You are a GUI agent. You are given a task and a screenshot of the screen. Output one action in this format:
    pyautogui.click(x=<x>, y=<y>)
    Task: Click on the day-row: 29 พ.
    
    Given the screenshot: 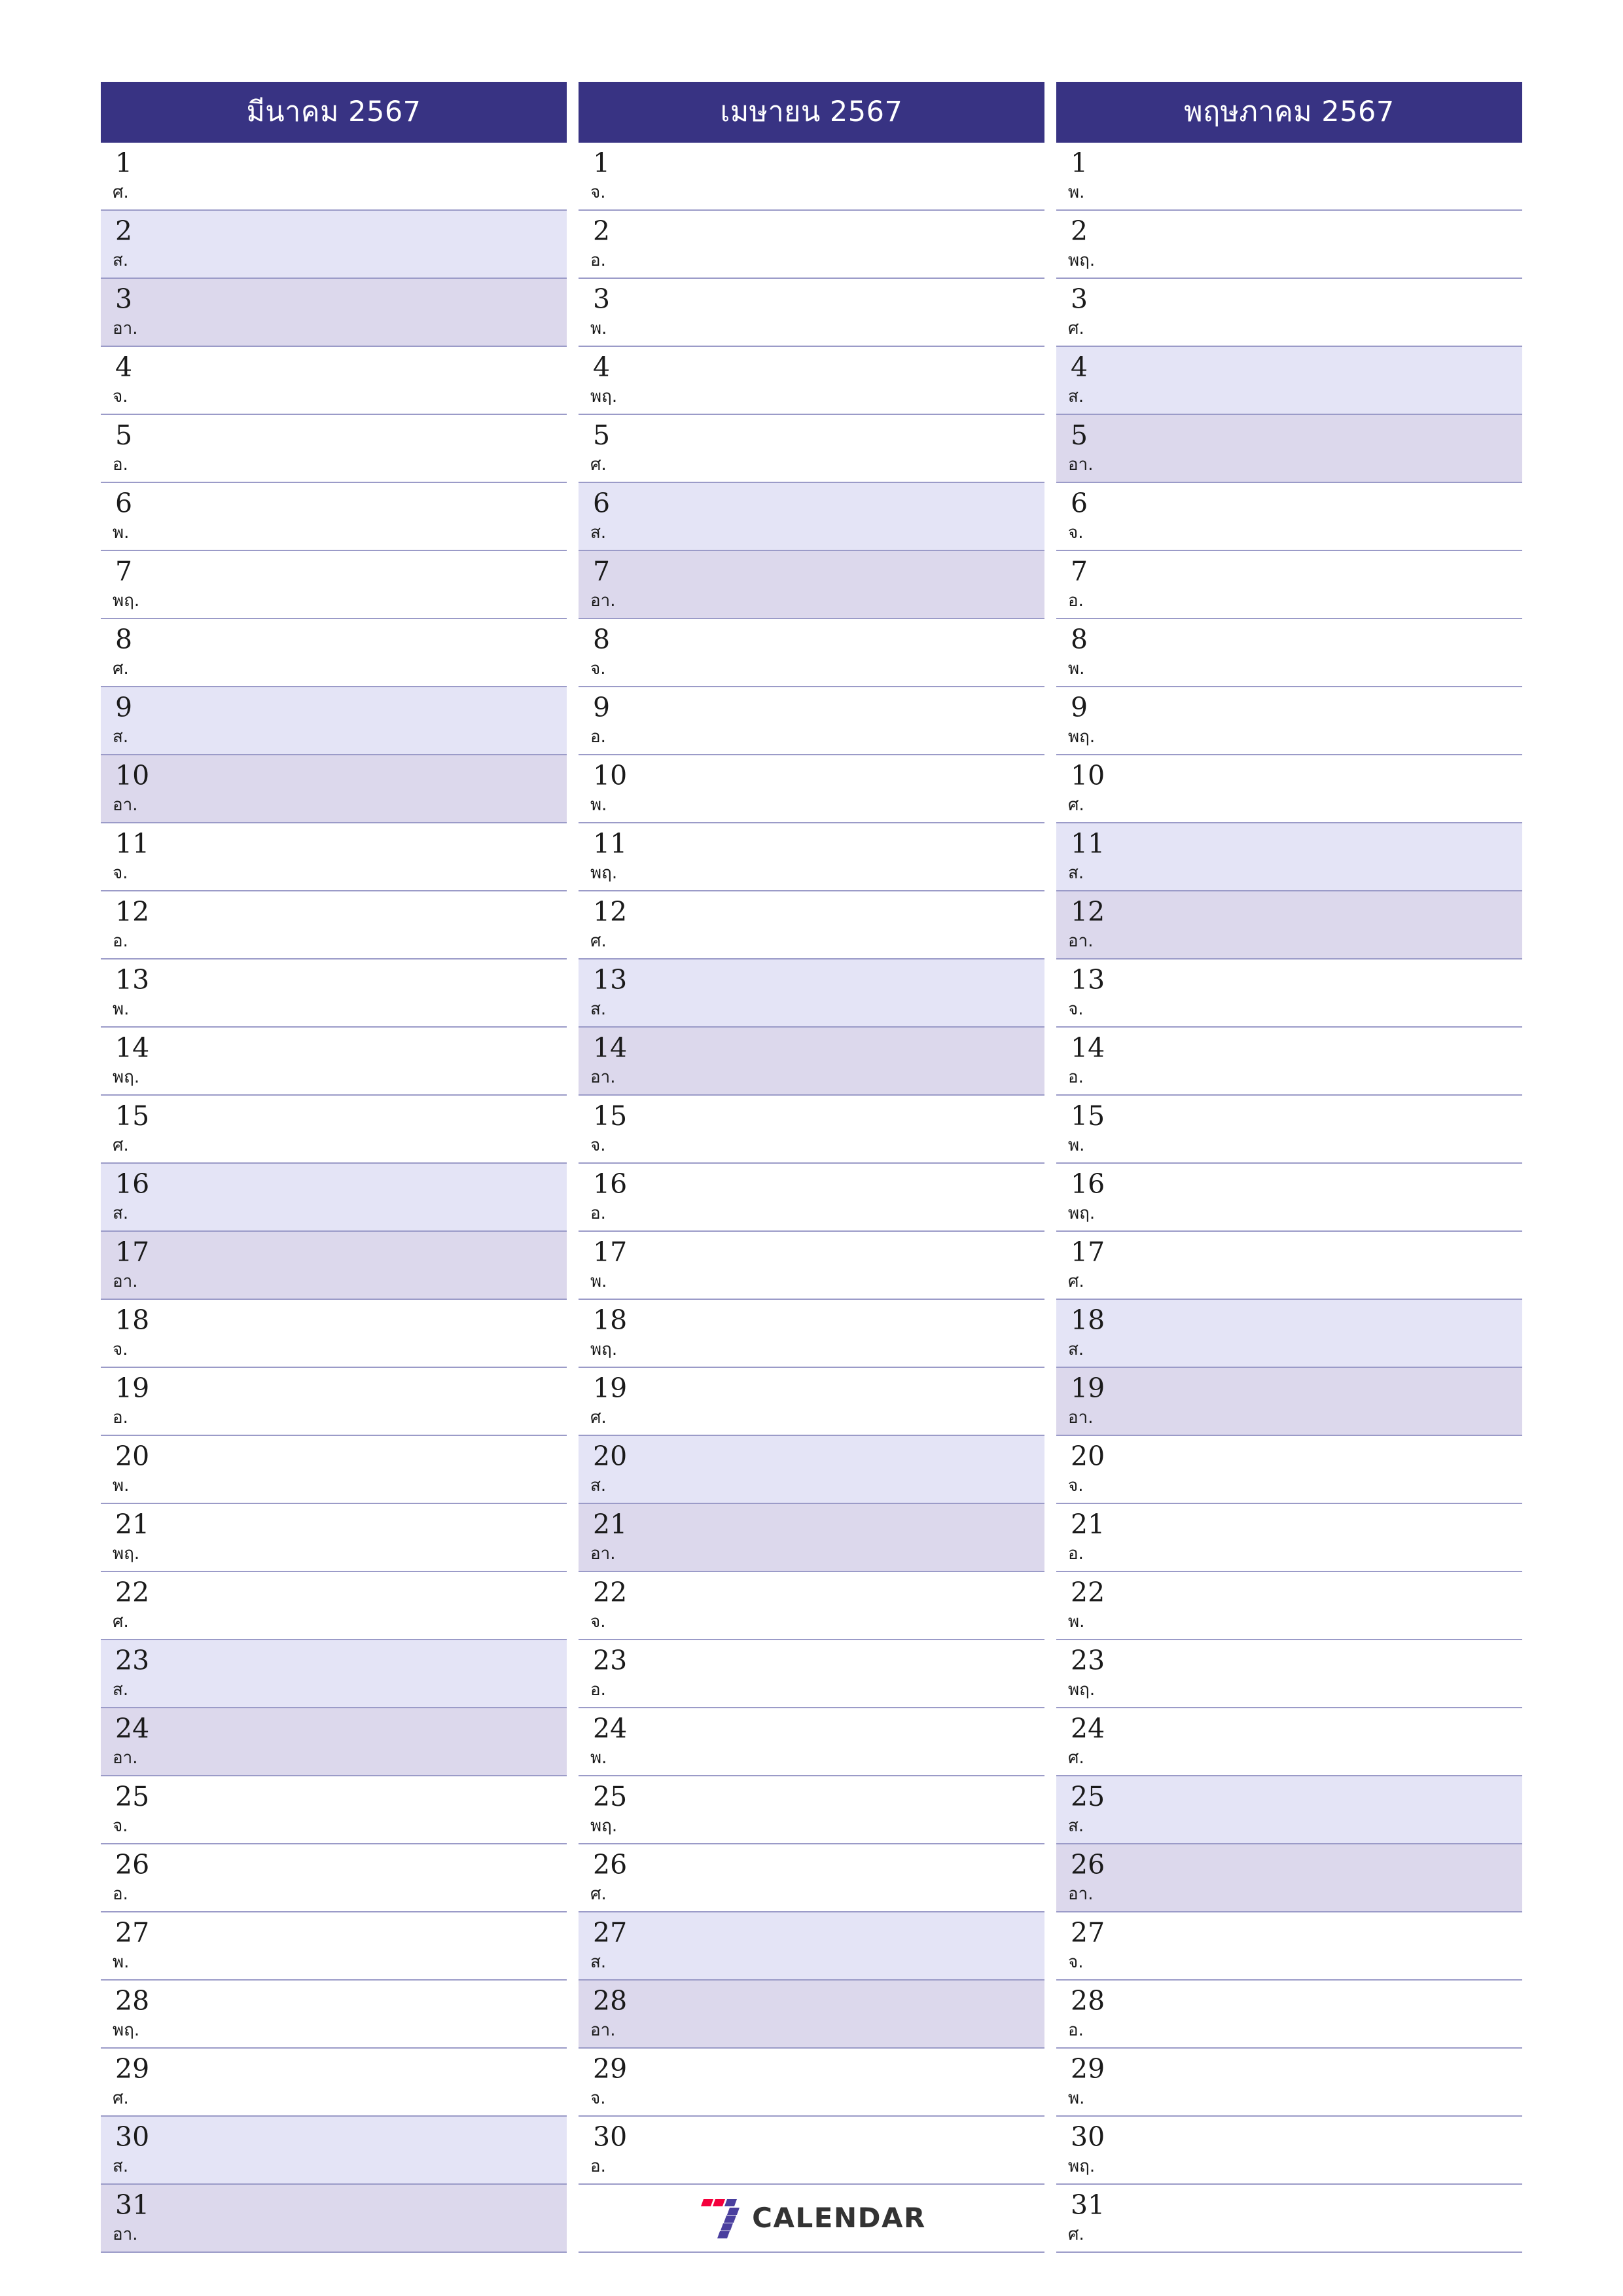 What is the action you would take?
    pyautogui.click(x=1289, y=2083)
    